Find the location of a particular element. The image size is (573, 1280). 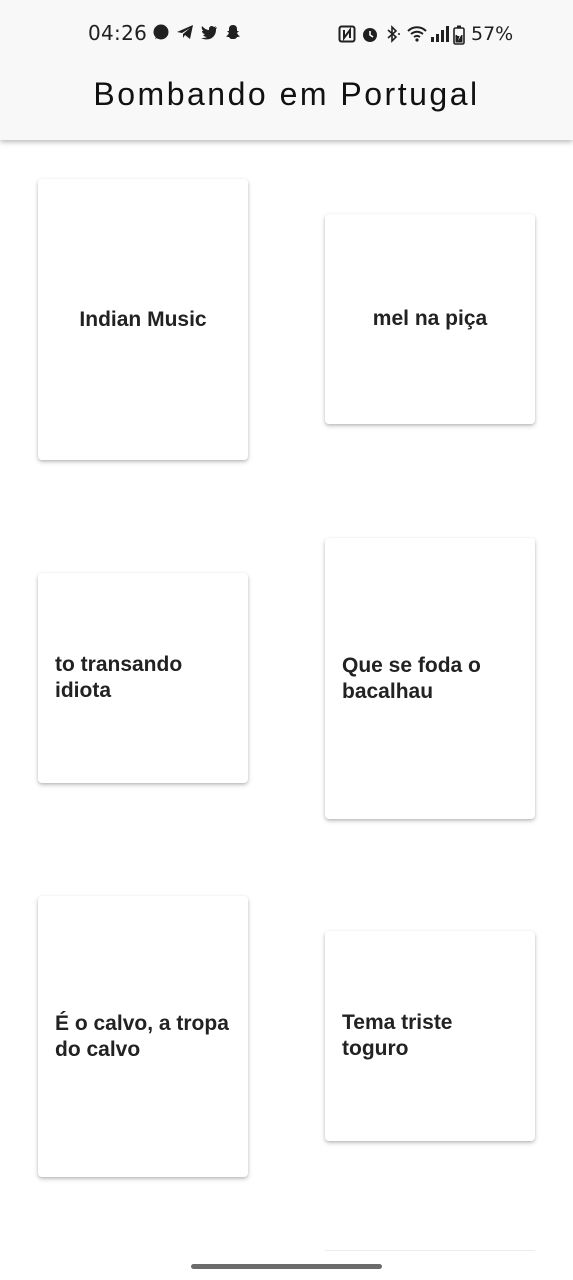

song-card: Tema triste toguro is located at coordinates (430, 1036).